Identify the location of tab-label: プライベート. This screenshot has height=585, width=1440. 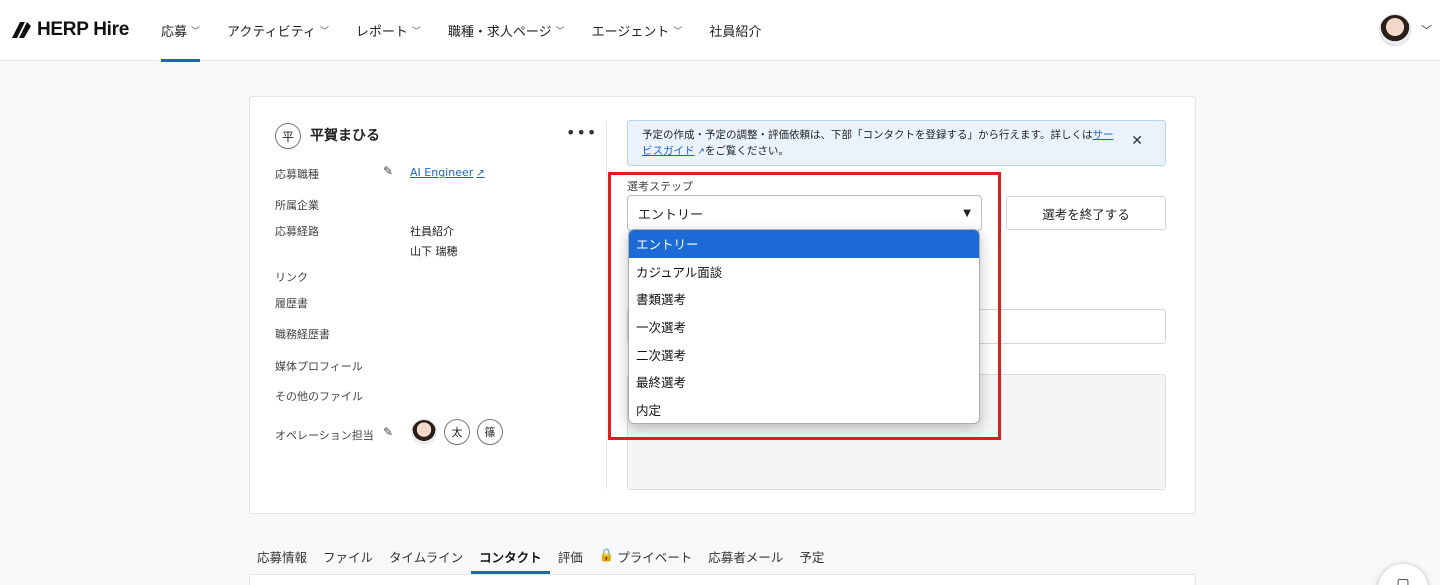
(655, 557).